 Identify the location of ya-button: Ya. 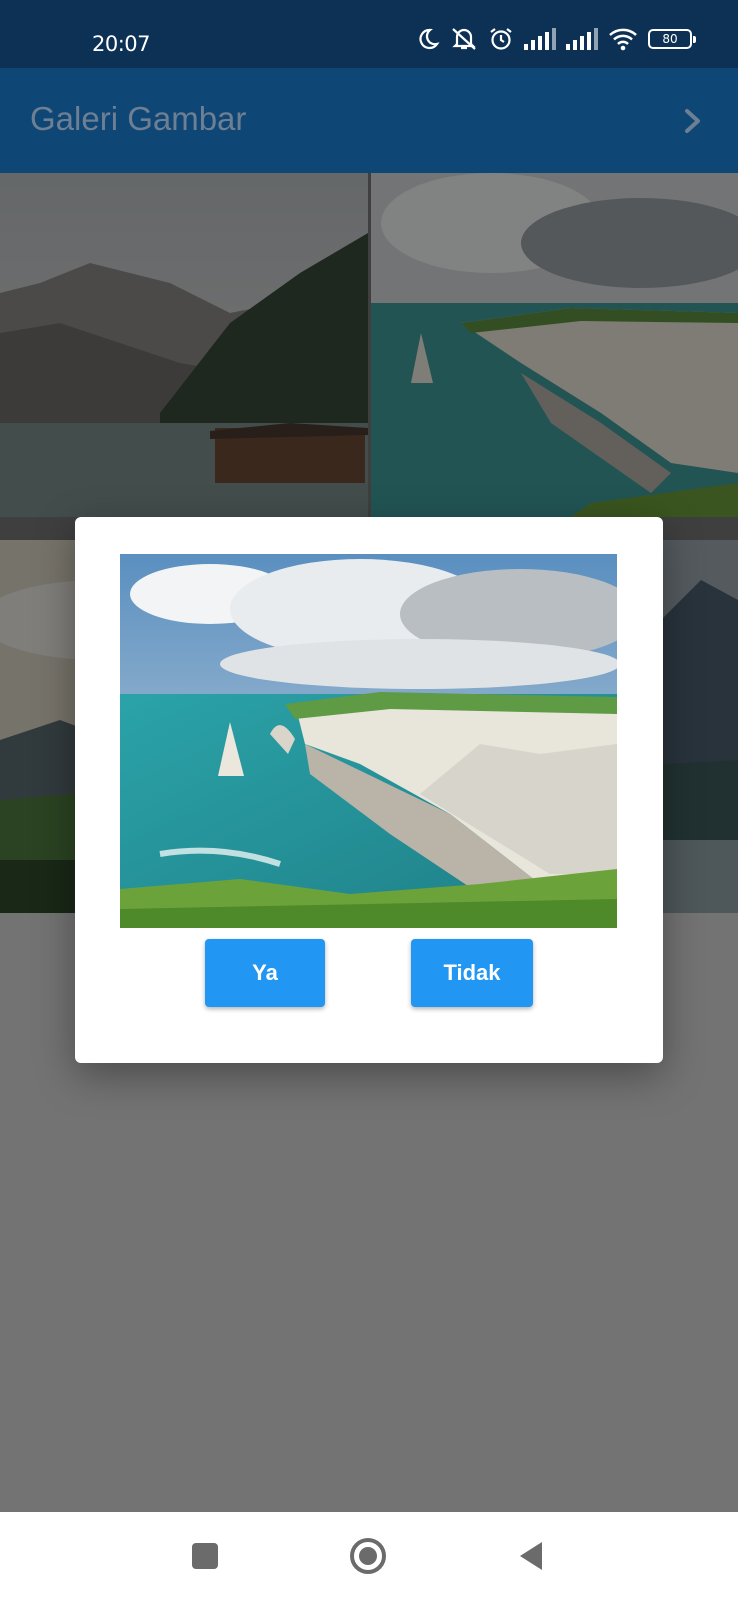
(265, 973).